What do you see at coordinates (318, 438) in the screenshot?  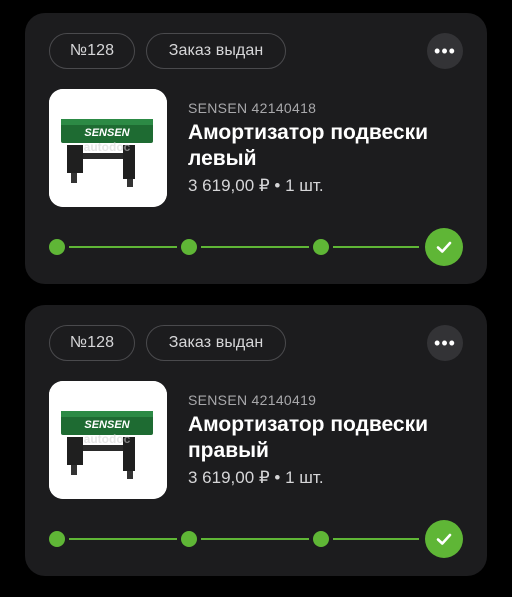 I see `product-title: Амортизатор подвески правый` at bounding box center [318, 438].